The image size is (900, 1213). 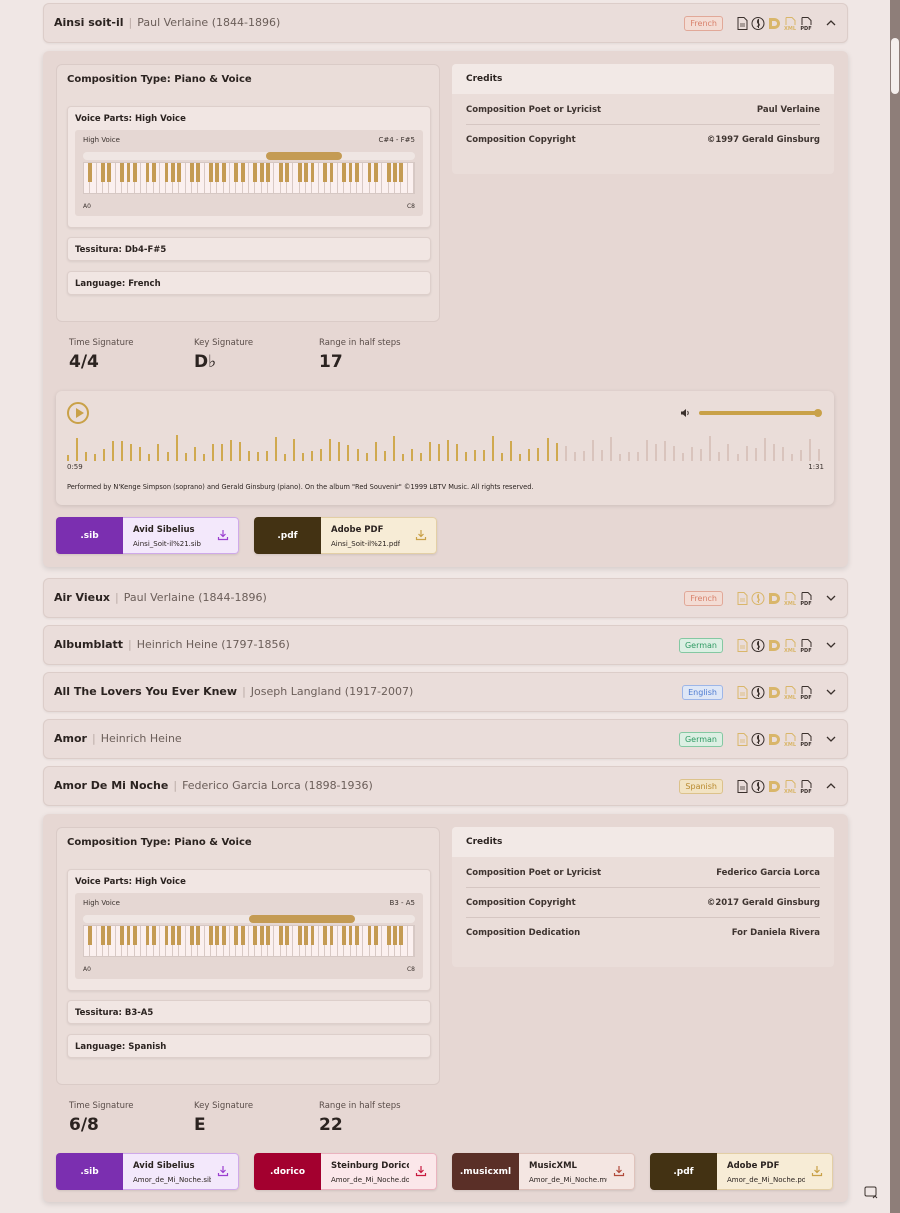 What do you see at coordinates (167, 22) in the screenshot?
I see `song-heading: Ainsi soit-il | Paul Verlaine (1844-1896)` at bounding box center [167, 22].